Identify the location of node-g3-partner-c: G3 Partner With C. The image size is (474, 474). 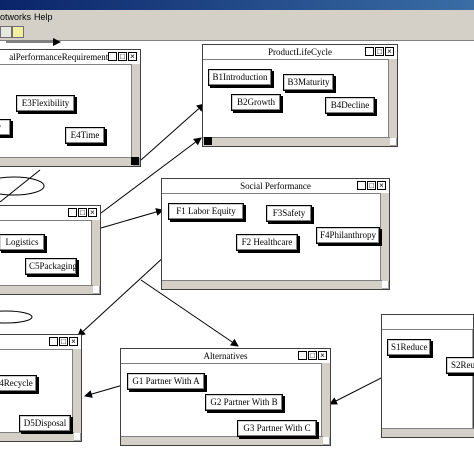
(277, 428).